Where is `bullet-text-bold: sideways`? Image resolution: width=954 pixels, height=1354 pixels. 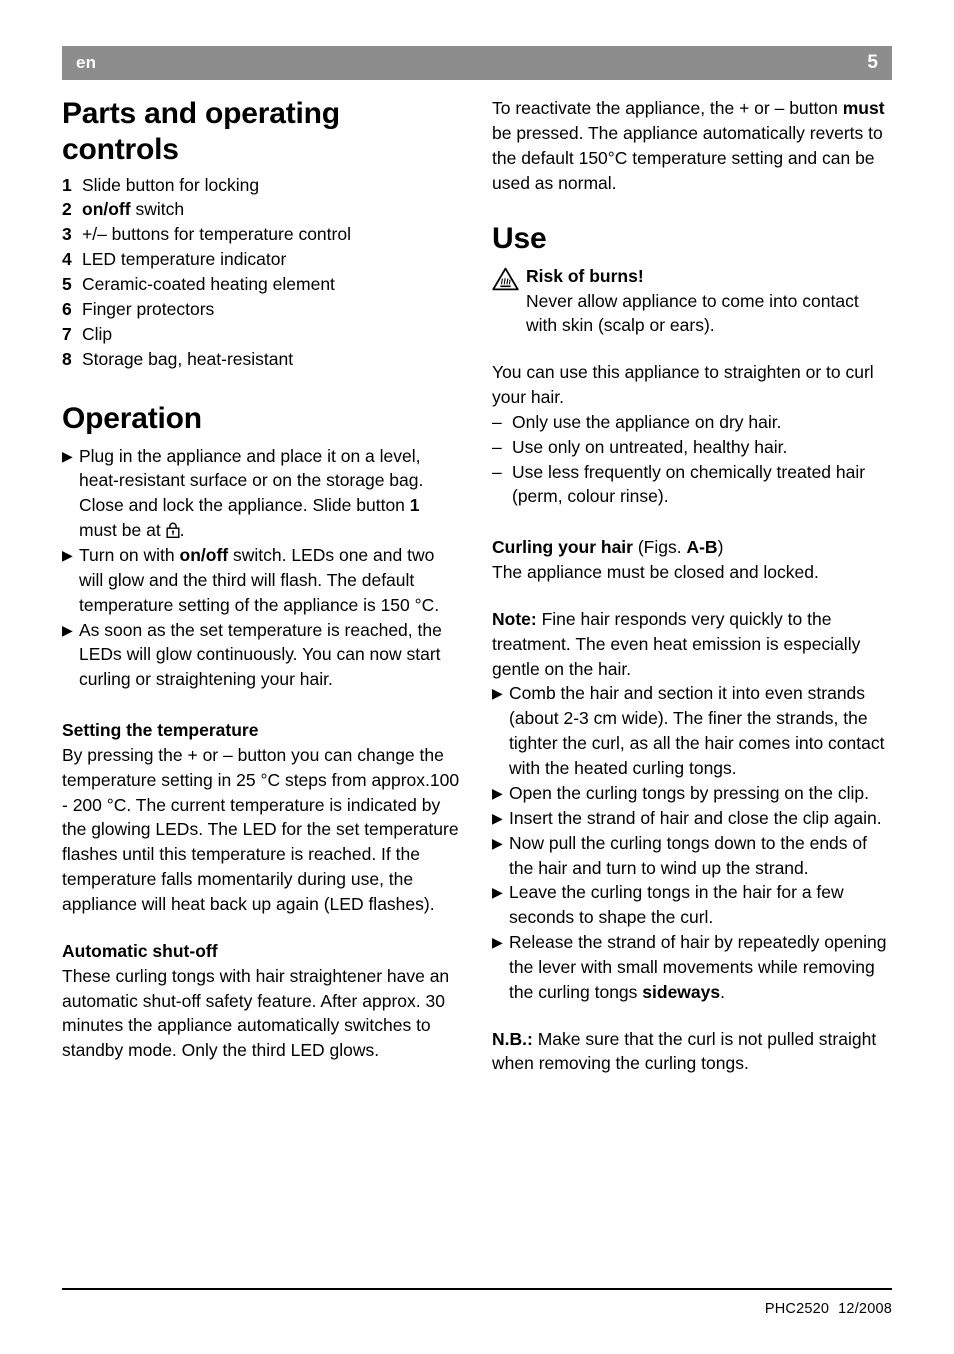 bullet-text-bold: sideways is located at coordinates (681, 991).